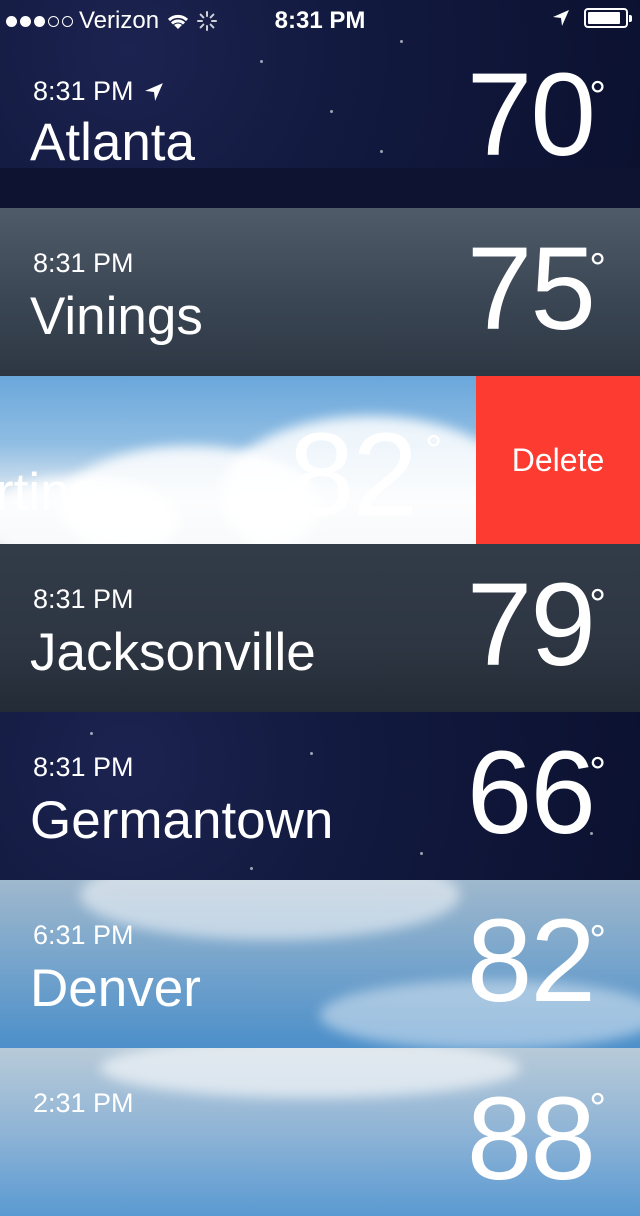 The image size is (640, 1216). Describe the element at coordinates (531, 108) in the screenshot. I see `temperature: 70` at that location.